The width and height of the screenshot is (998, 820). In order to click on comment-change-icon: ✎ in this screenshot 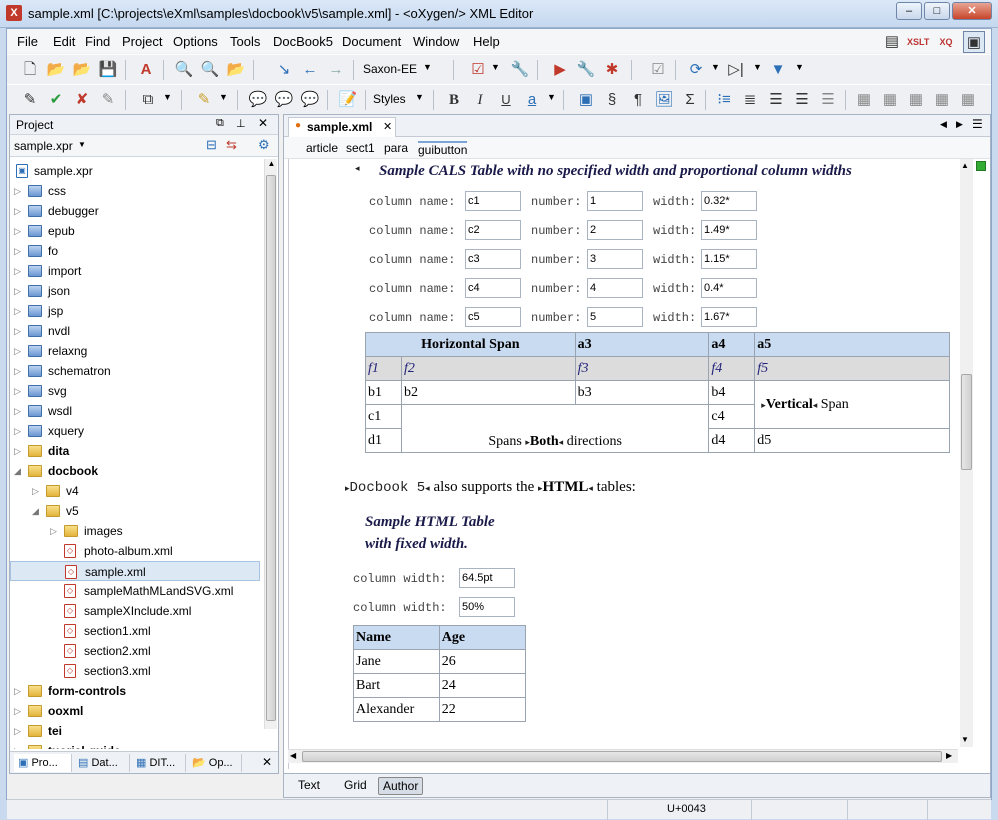, I will do `click(108, 100)`.